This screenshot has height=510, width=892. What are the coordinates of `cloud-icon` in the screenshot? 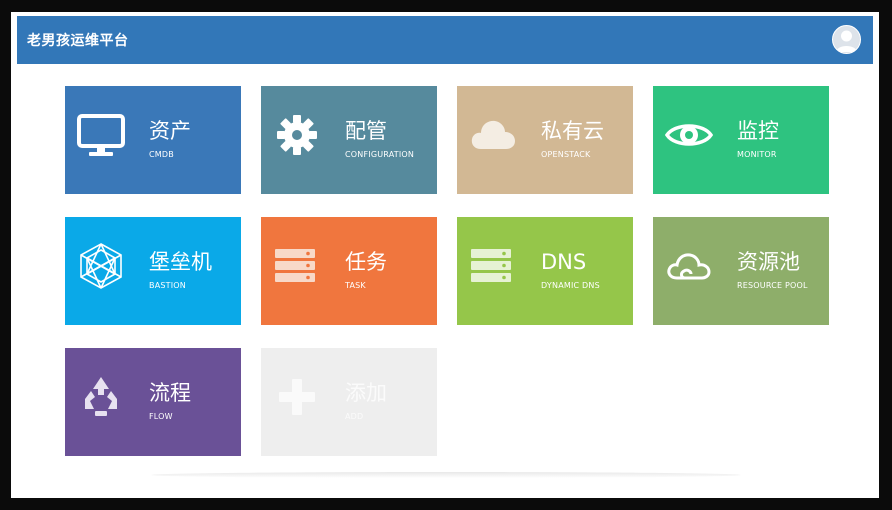 It's located at (493, 134).